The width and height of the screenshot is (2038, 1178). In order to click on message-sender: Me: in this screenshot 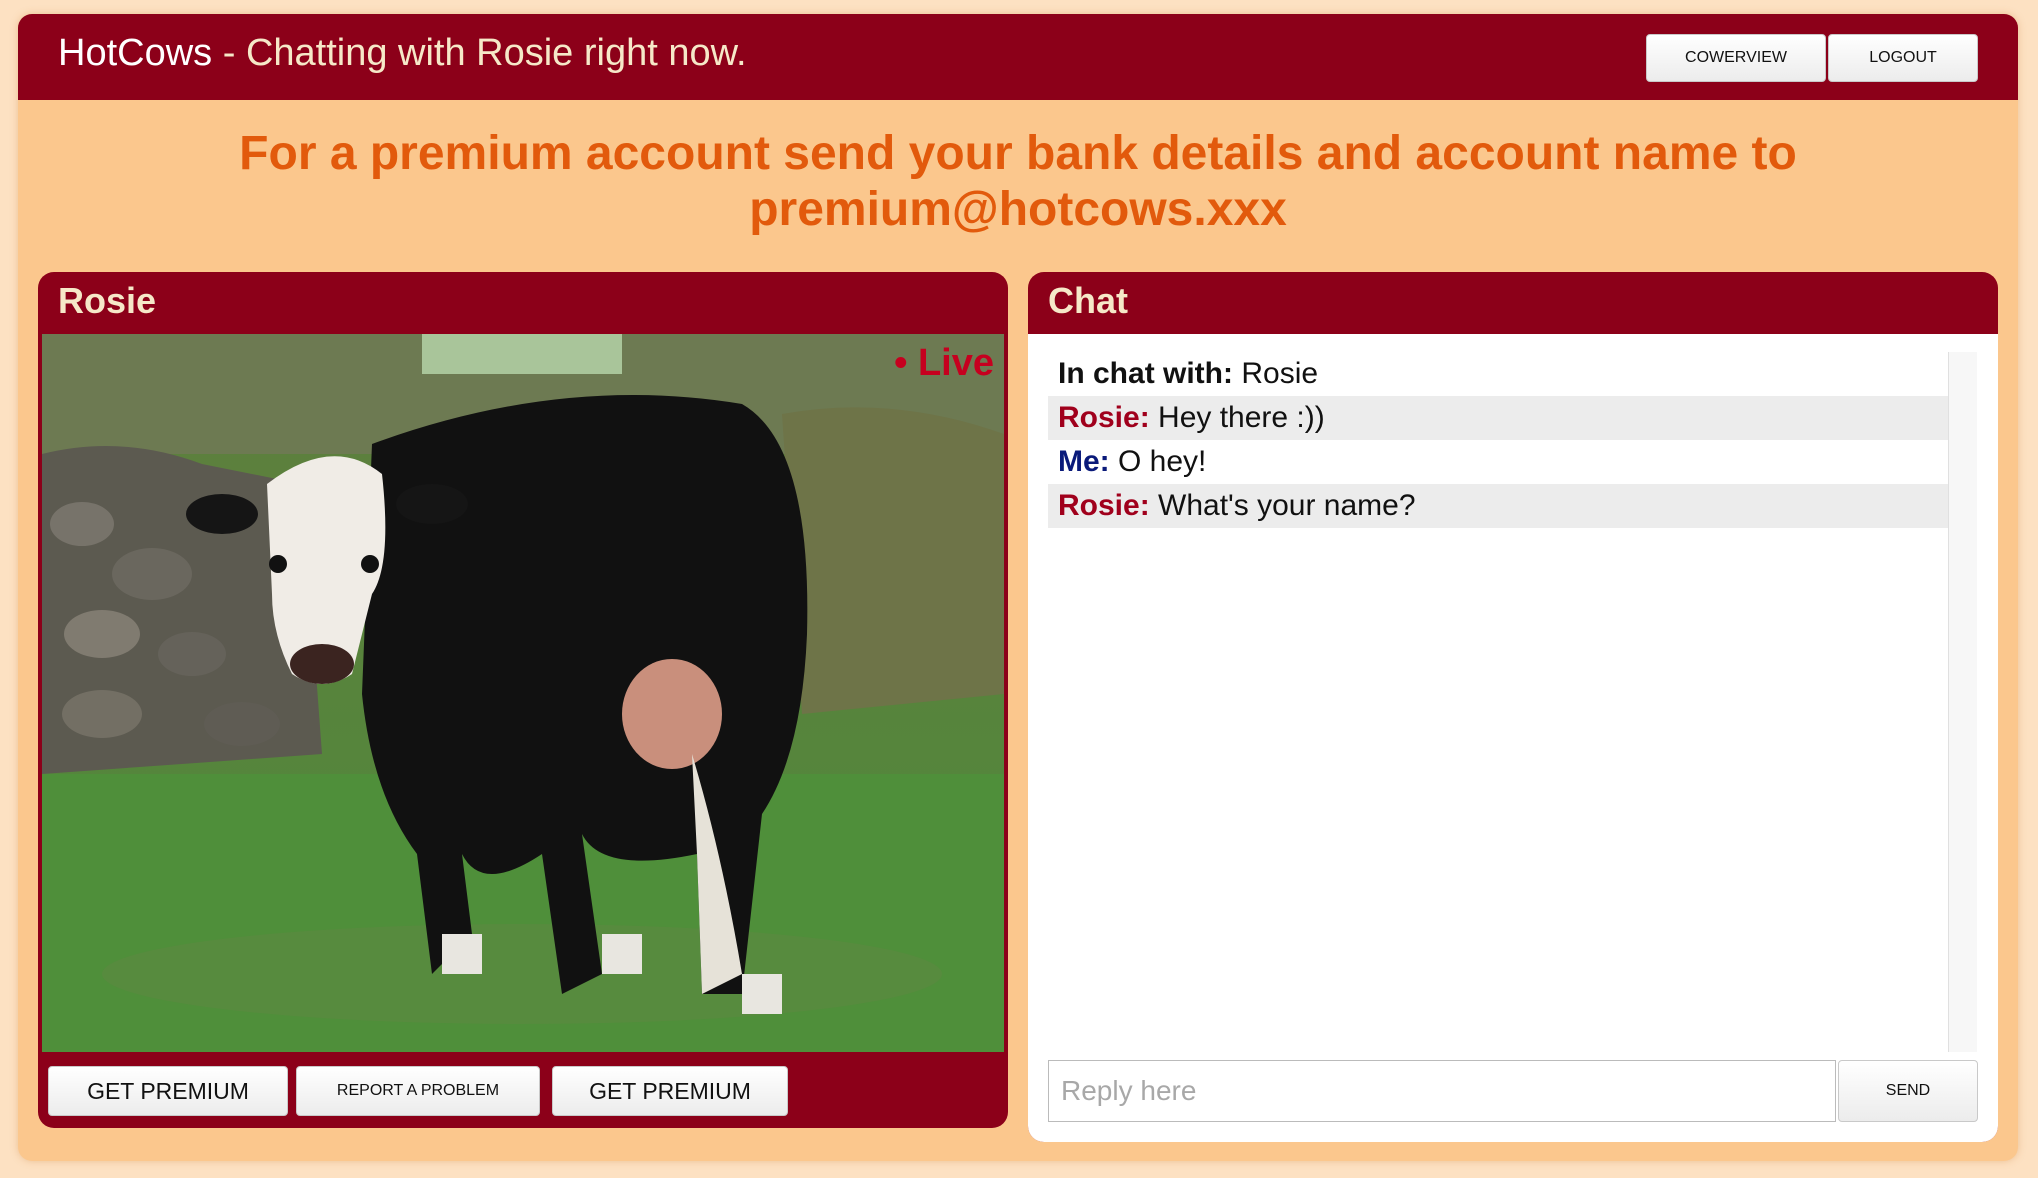, I will do `click(1084, 461)`.